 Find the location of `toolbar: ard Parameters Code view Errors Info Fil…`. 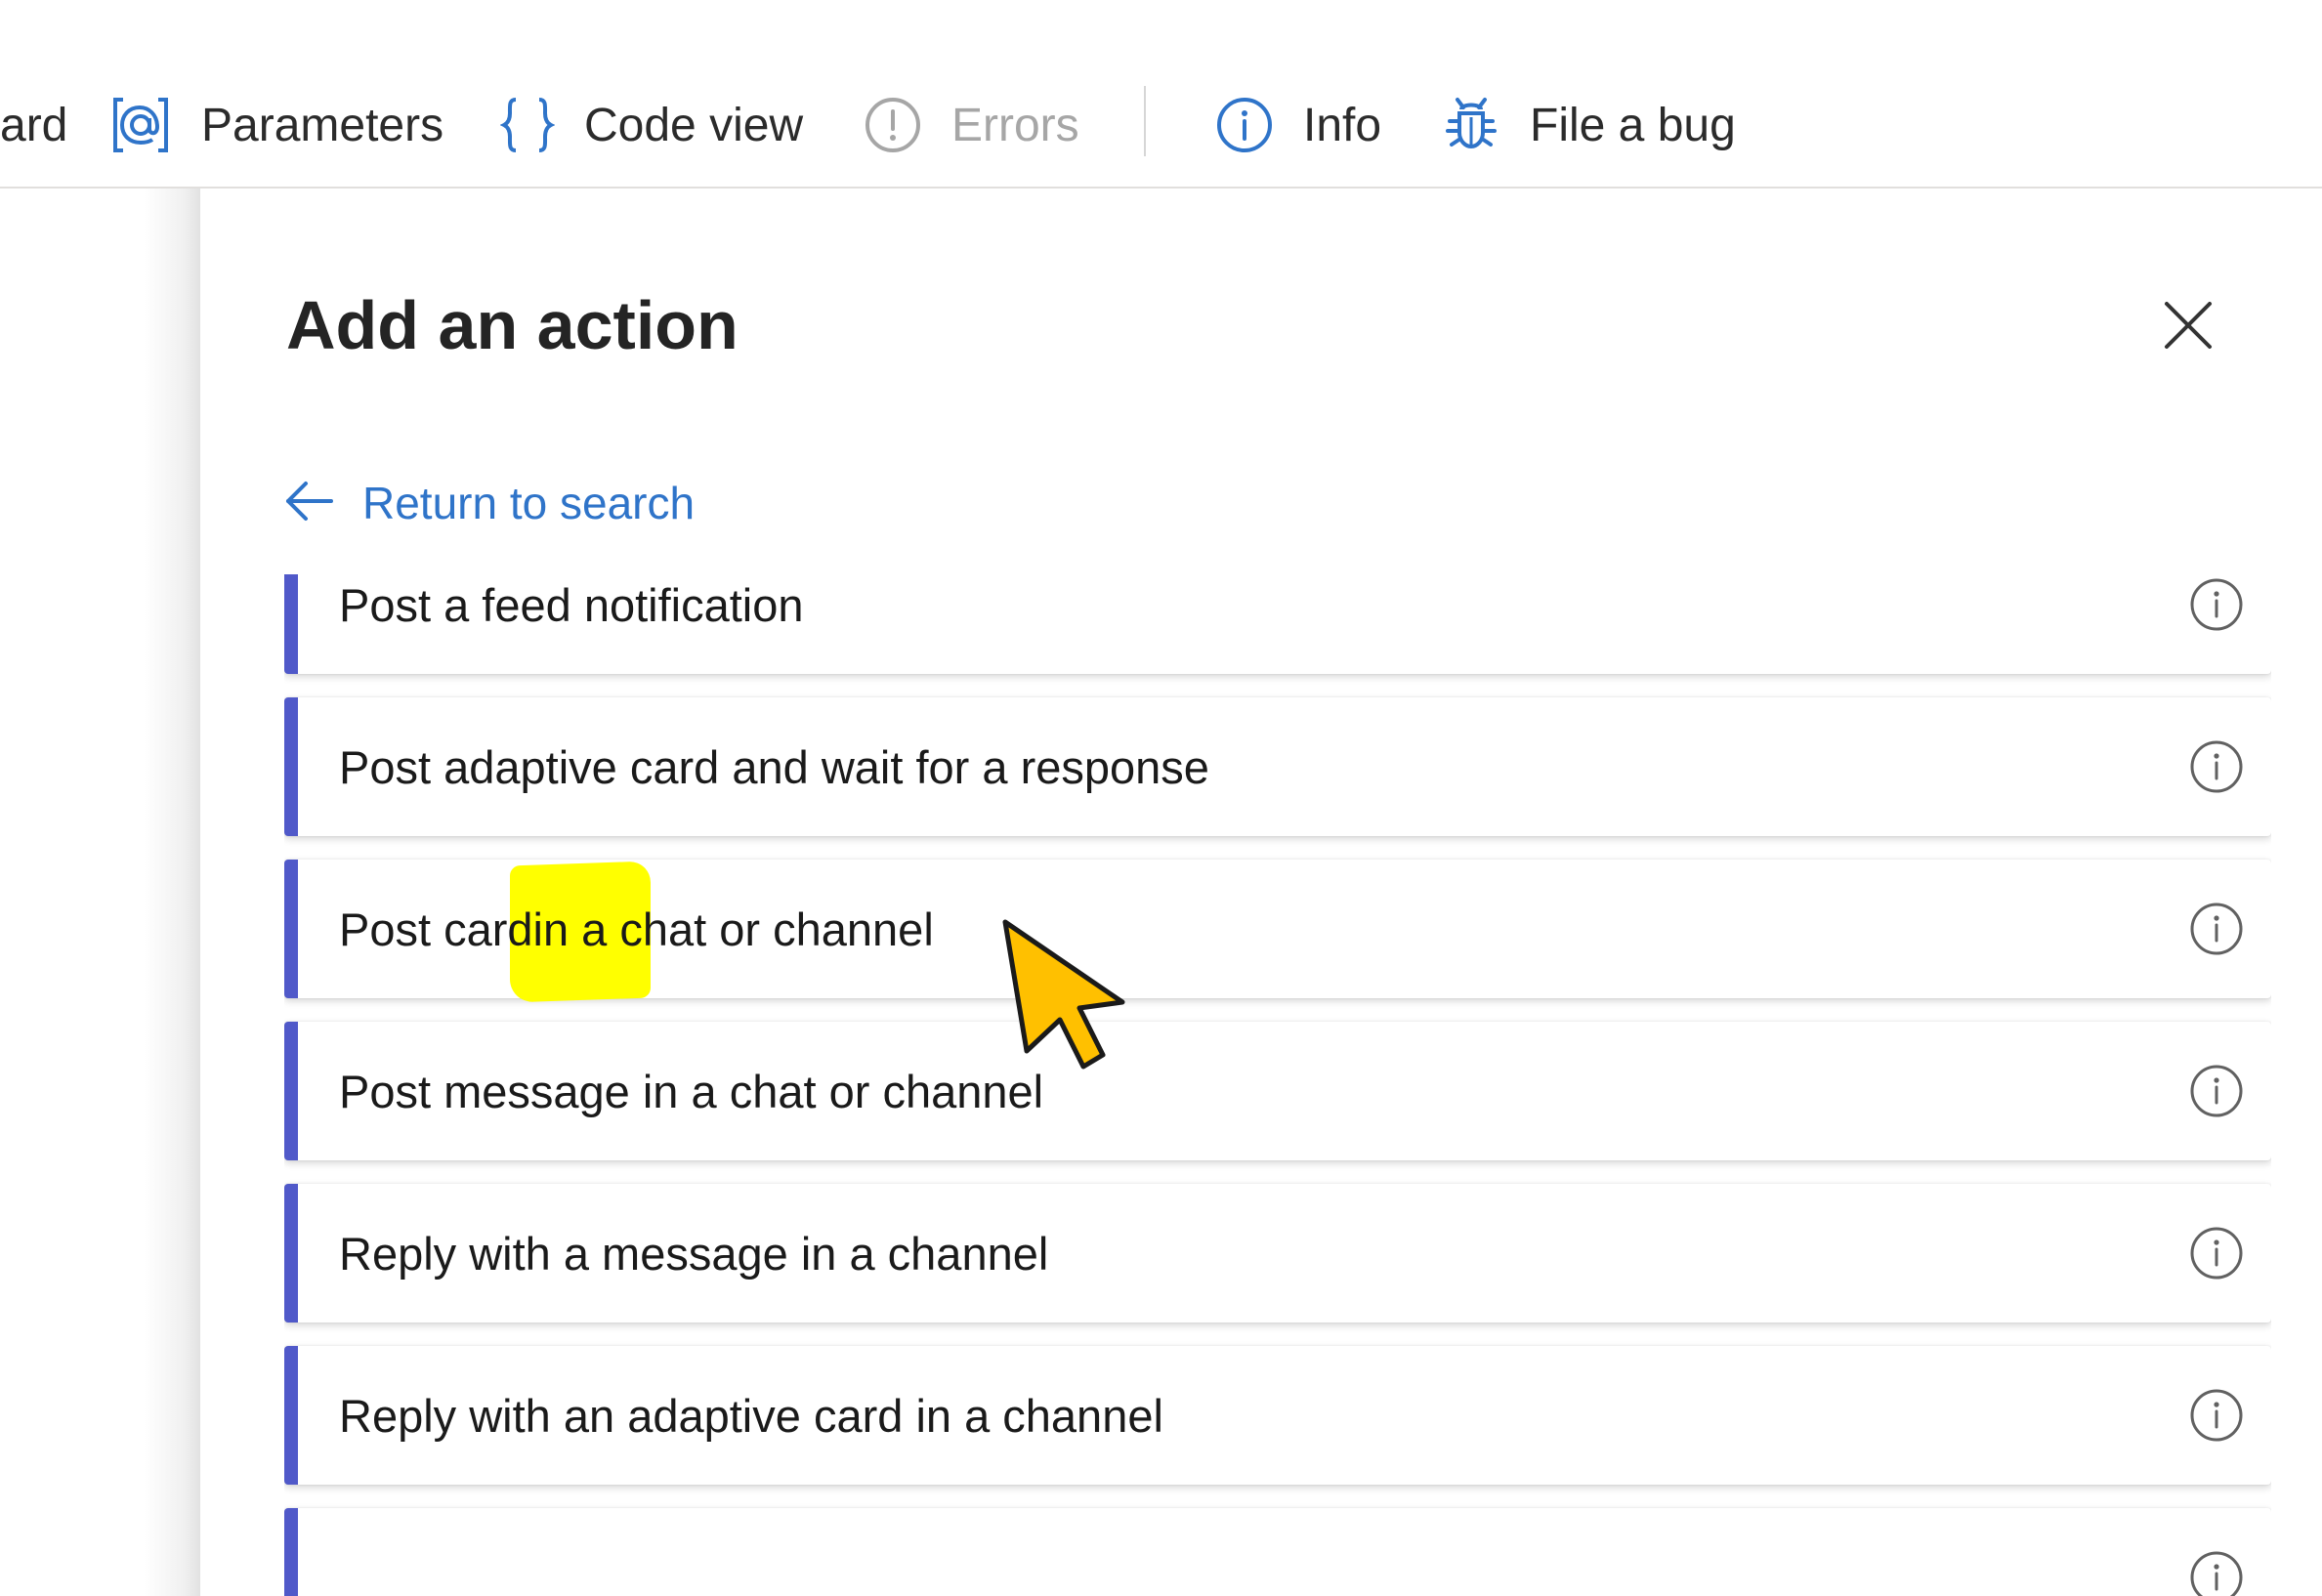

toolbar: ard Parameters Code view Errors Info Fil… is located at coordinates (1161, 94).